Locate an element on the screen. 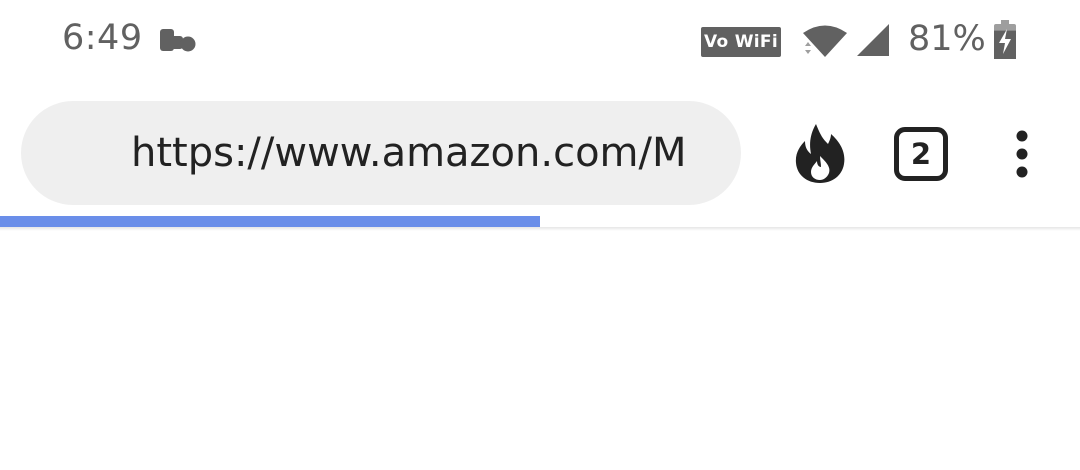 The height and width of the screenshot is (470, 1080). notification-icon is located at coordinates (178, 40).